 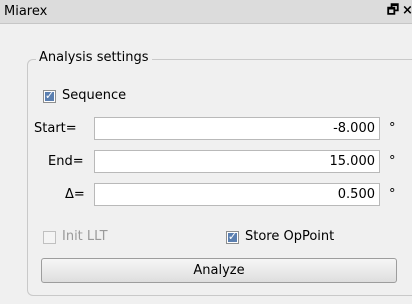 What do you see at coordinates (75, 194) in the screenshot?
I see `delta-label: Δ=` at bounding box center [75, 194].